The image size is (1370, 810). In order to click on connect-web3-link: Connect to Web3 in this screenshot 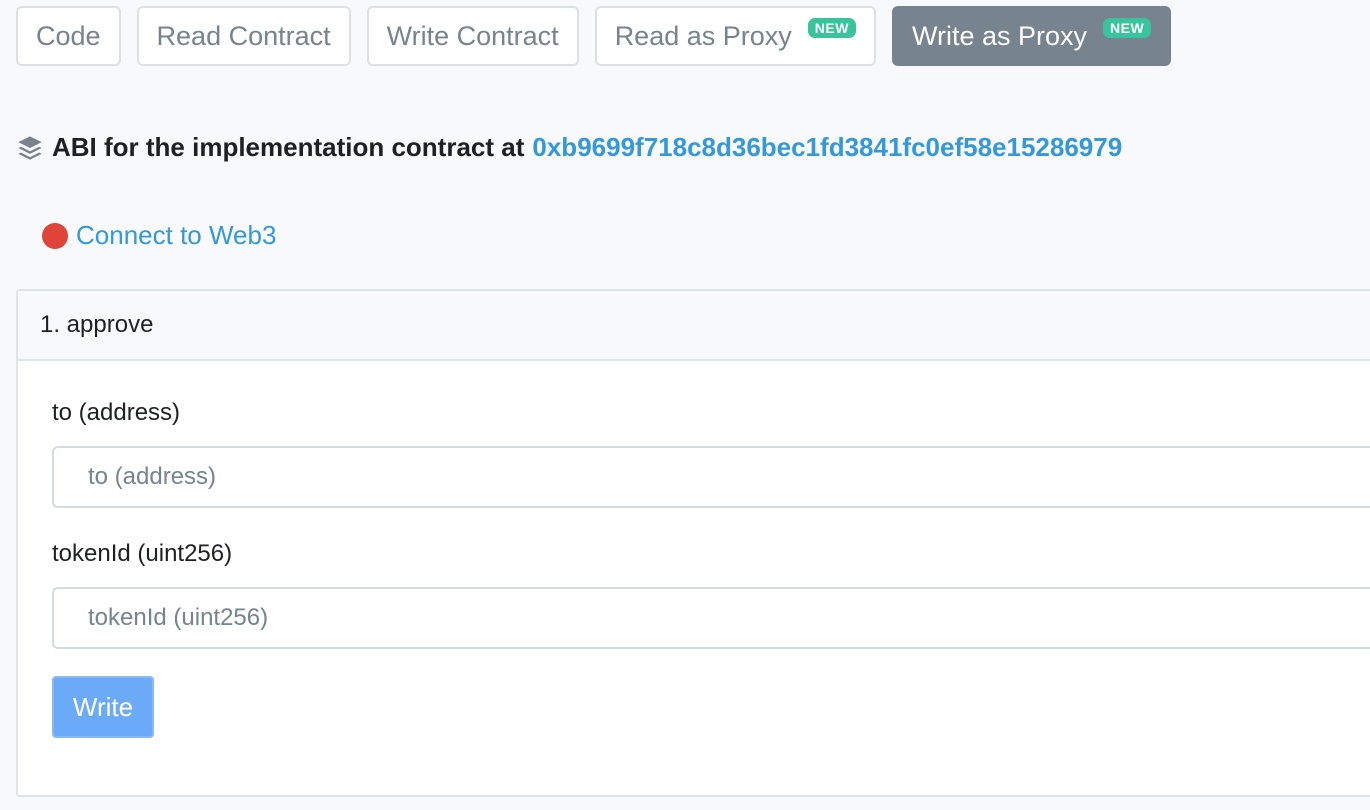, I will do `click(159, 235)`.